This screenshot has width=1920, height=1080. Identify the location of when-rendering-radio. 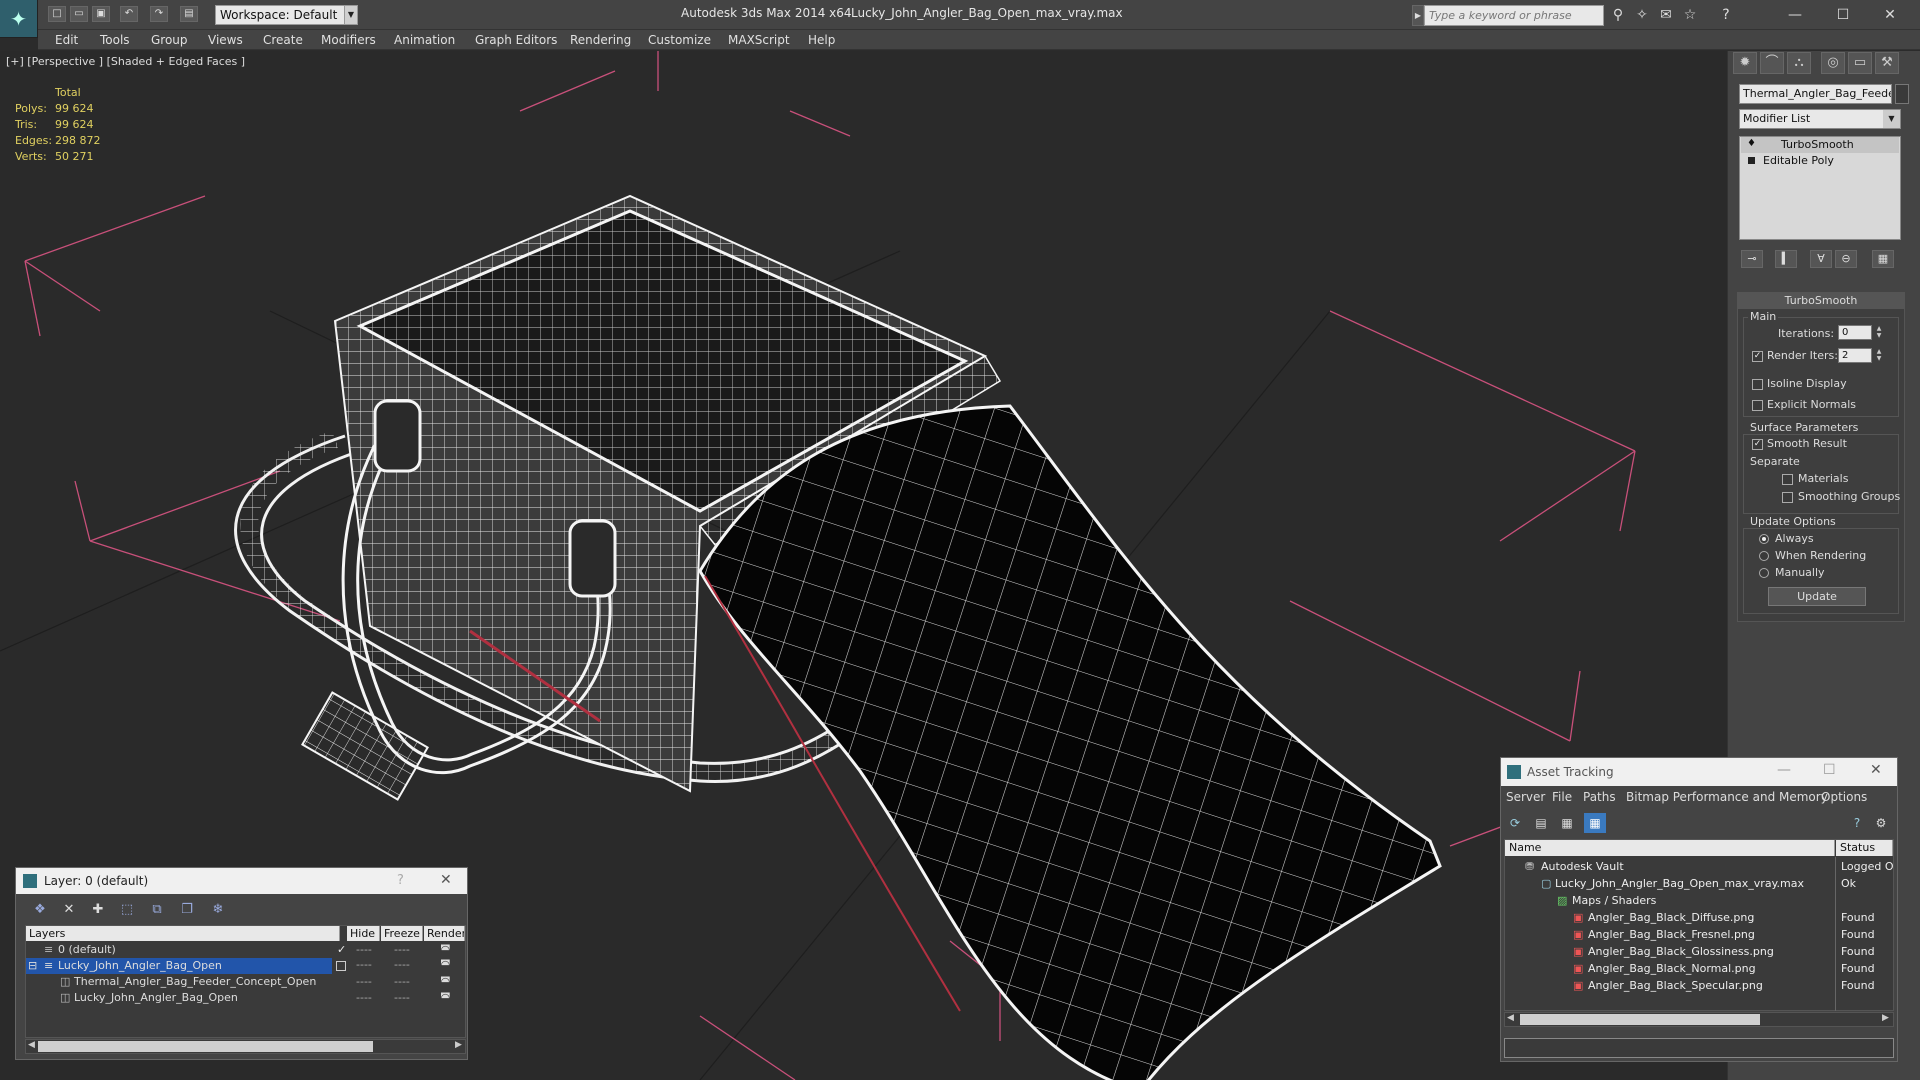
(1764, 556).